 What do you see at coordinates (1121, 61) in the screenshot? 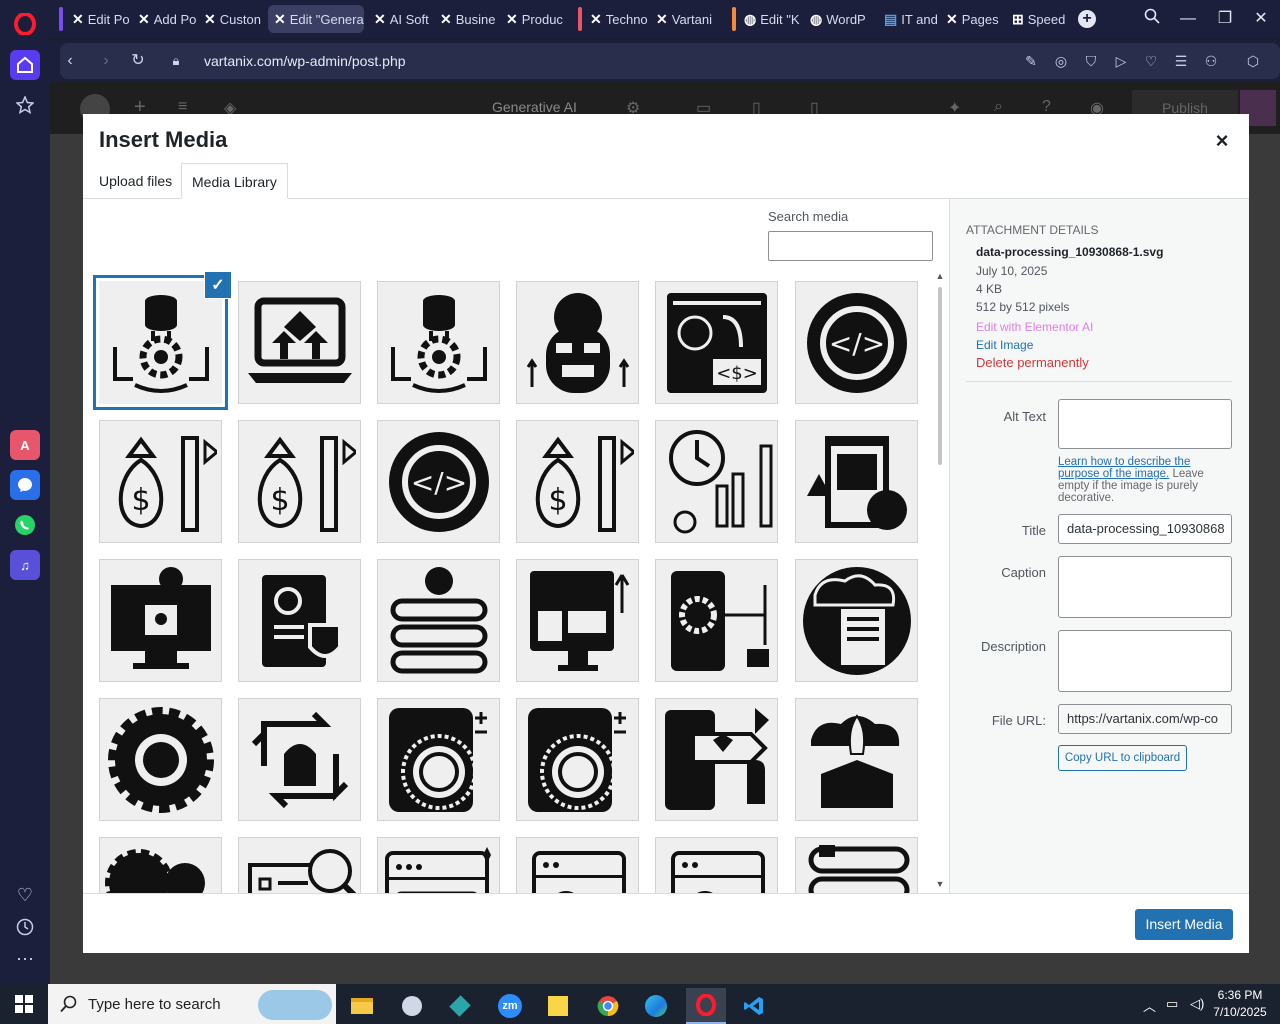
I see `send-icon: ▷` at bounding box center [1121, 61].